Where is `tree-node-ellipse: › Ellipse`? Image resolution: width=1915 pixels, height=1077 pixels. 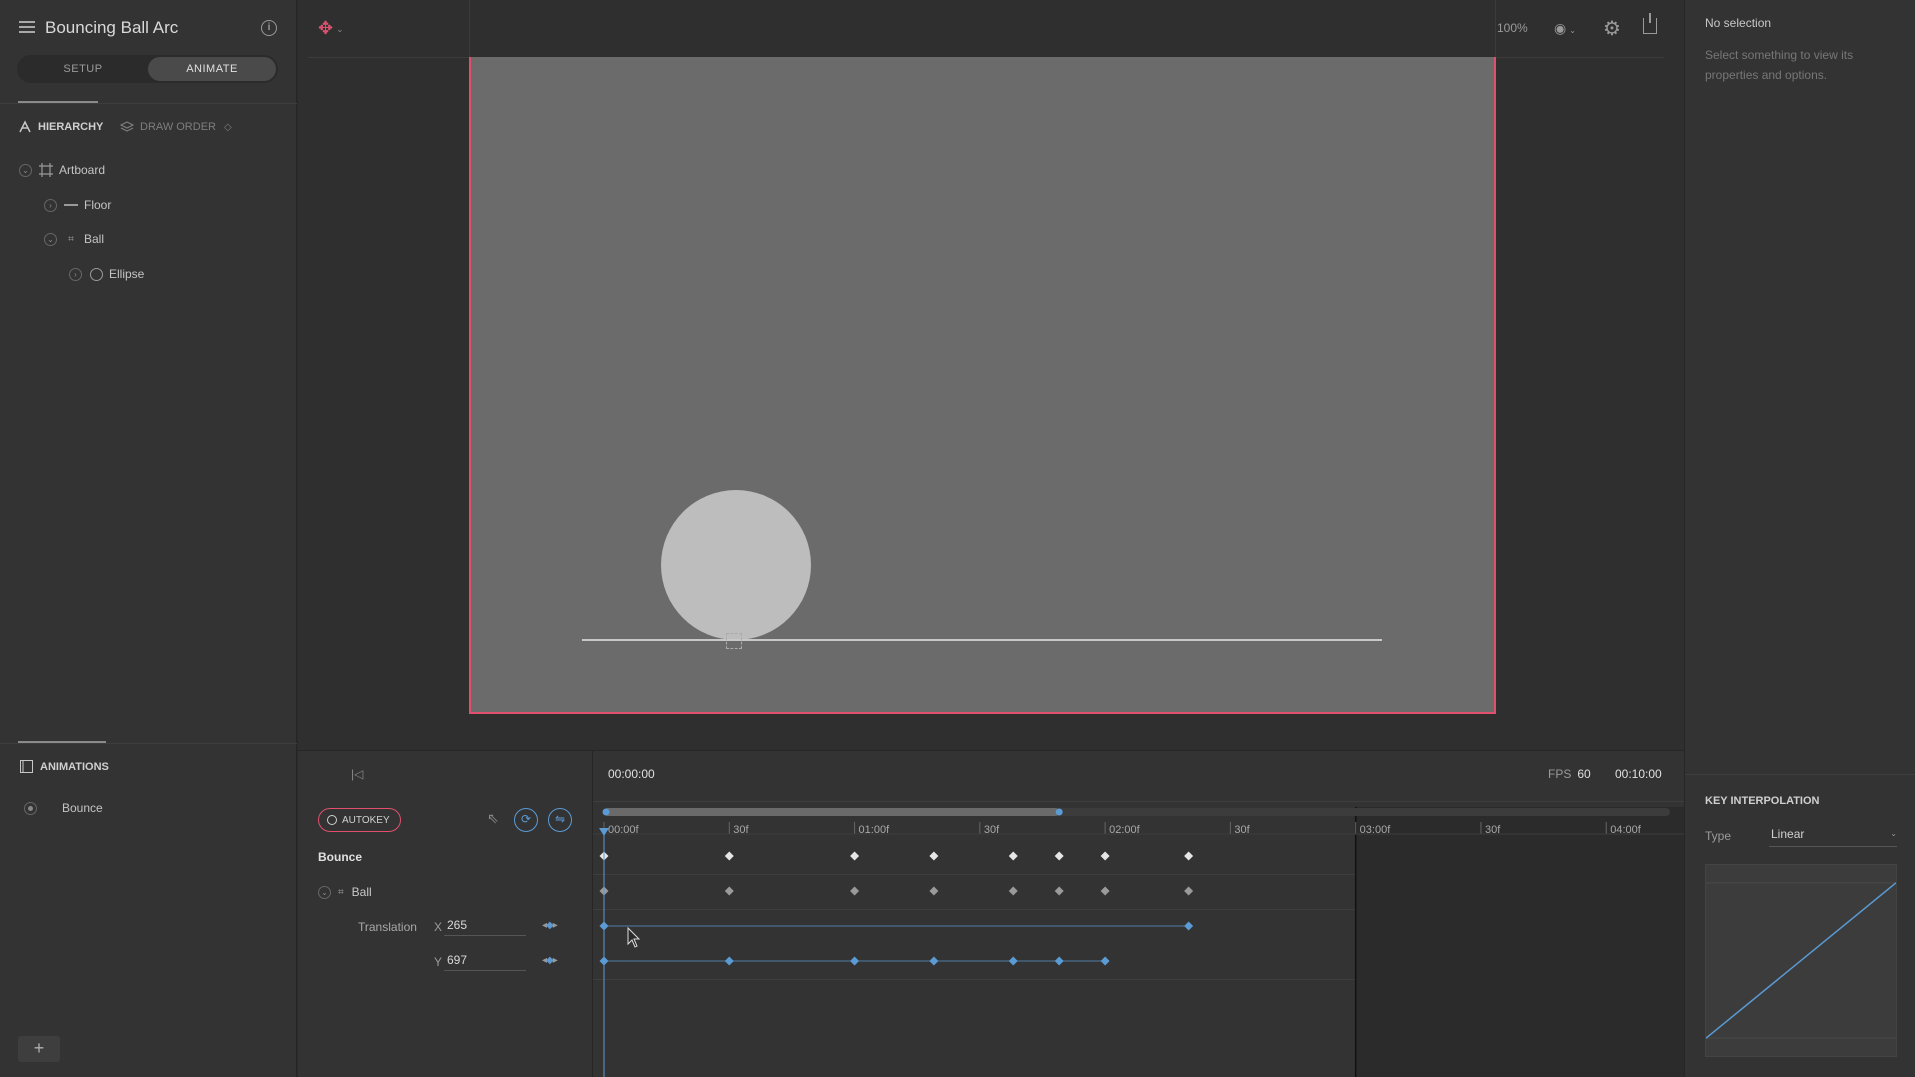 tree-node-ellipse: › Ellipse is located at coordinates (106, 274).